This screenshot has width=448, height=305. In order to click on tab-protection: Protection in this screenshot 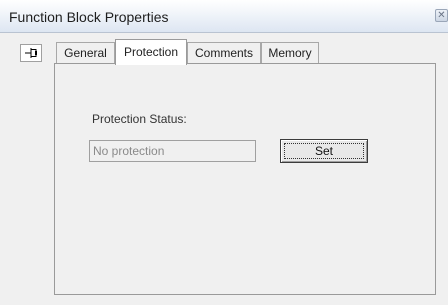, I will do `click(151, 52)`.